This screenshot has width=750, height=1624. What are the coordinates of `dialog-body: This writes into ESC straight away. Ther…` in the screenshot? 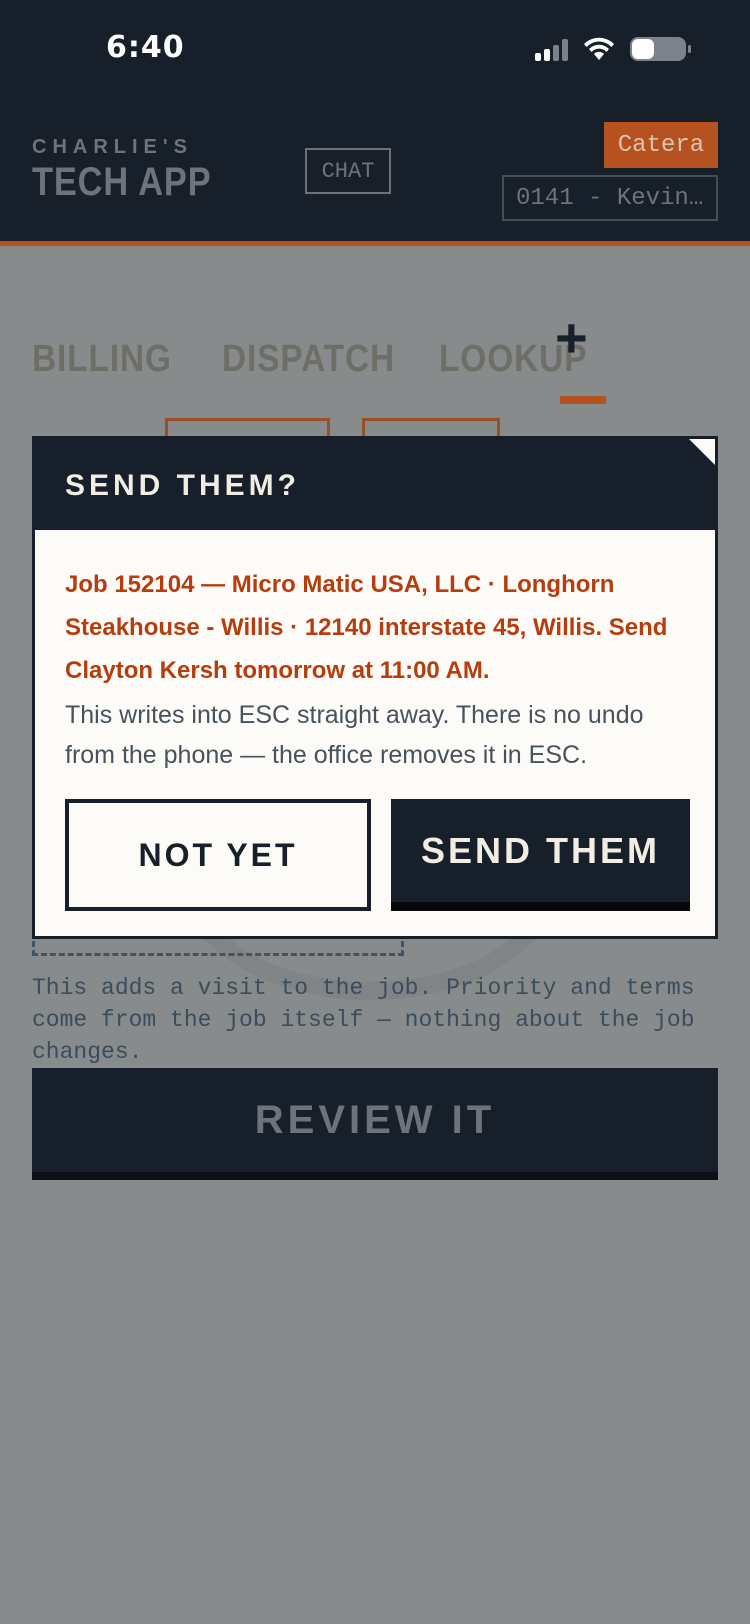 It's located at (354, 735).